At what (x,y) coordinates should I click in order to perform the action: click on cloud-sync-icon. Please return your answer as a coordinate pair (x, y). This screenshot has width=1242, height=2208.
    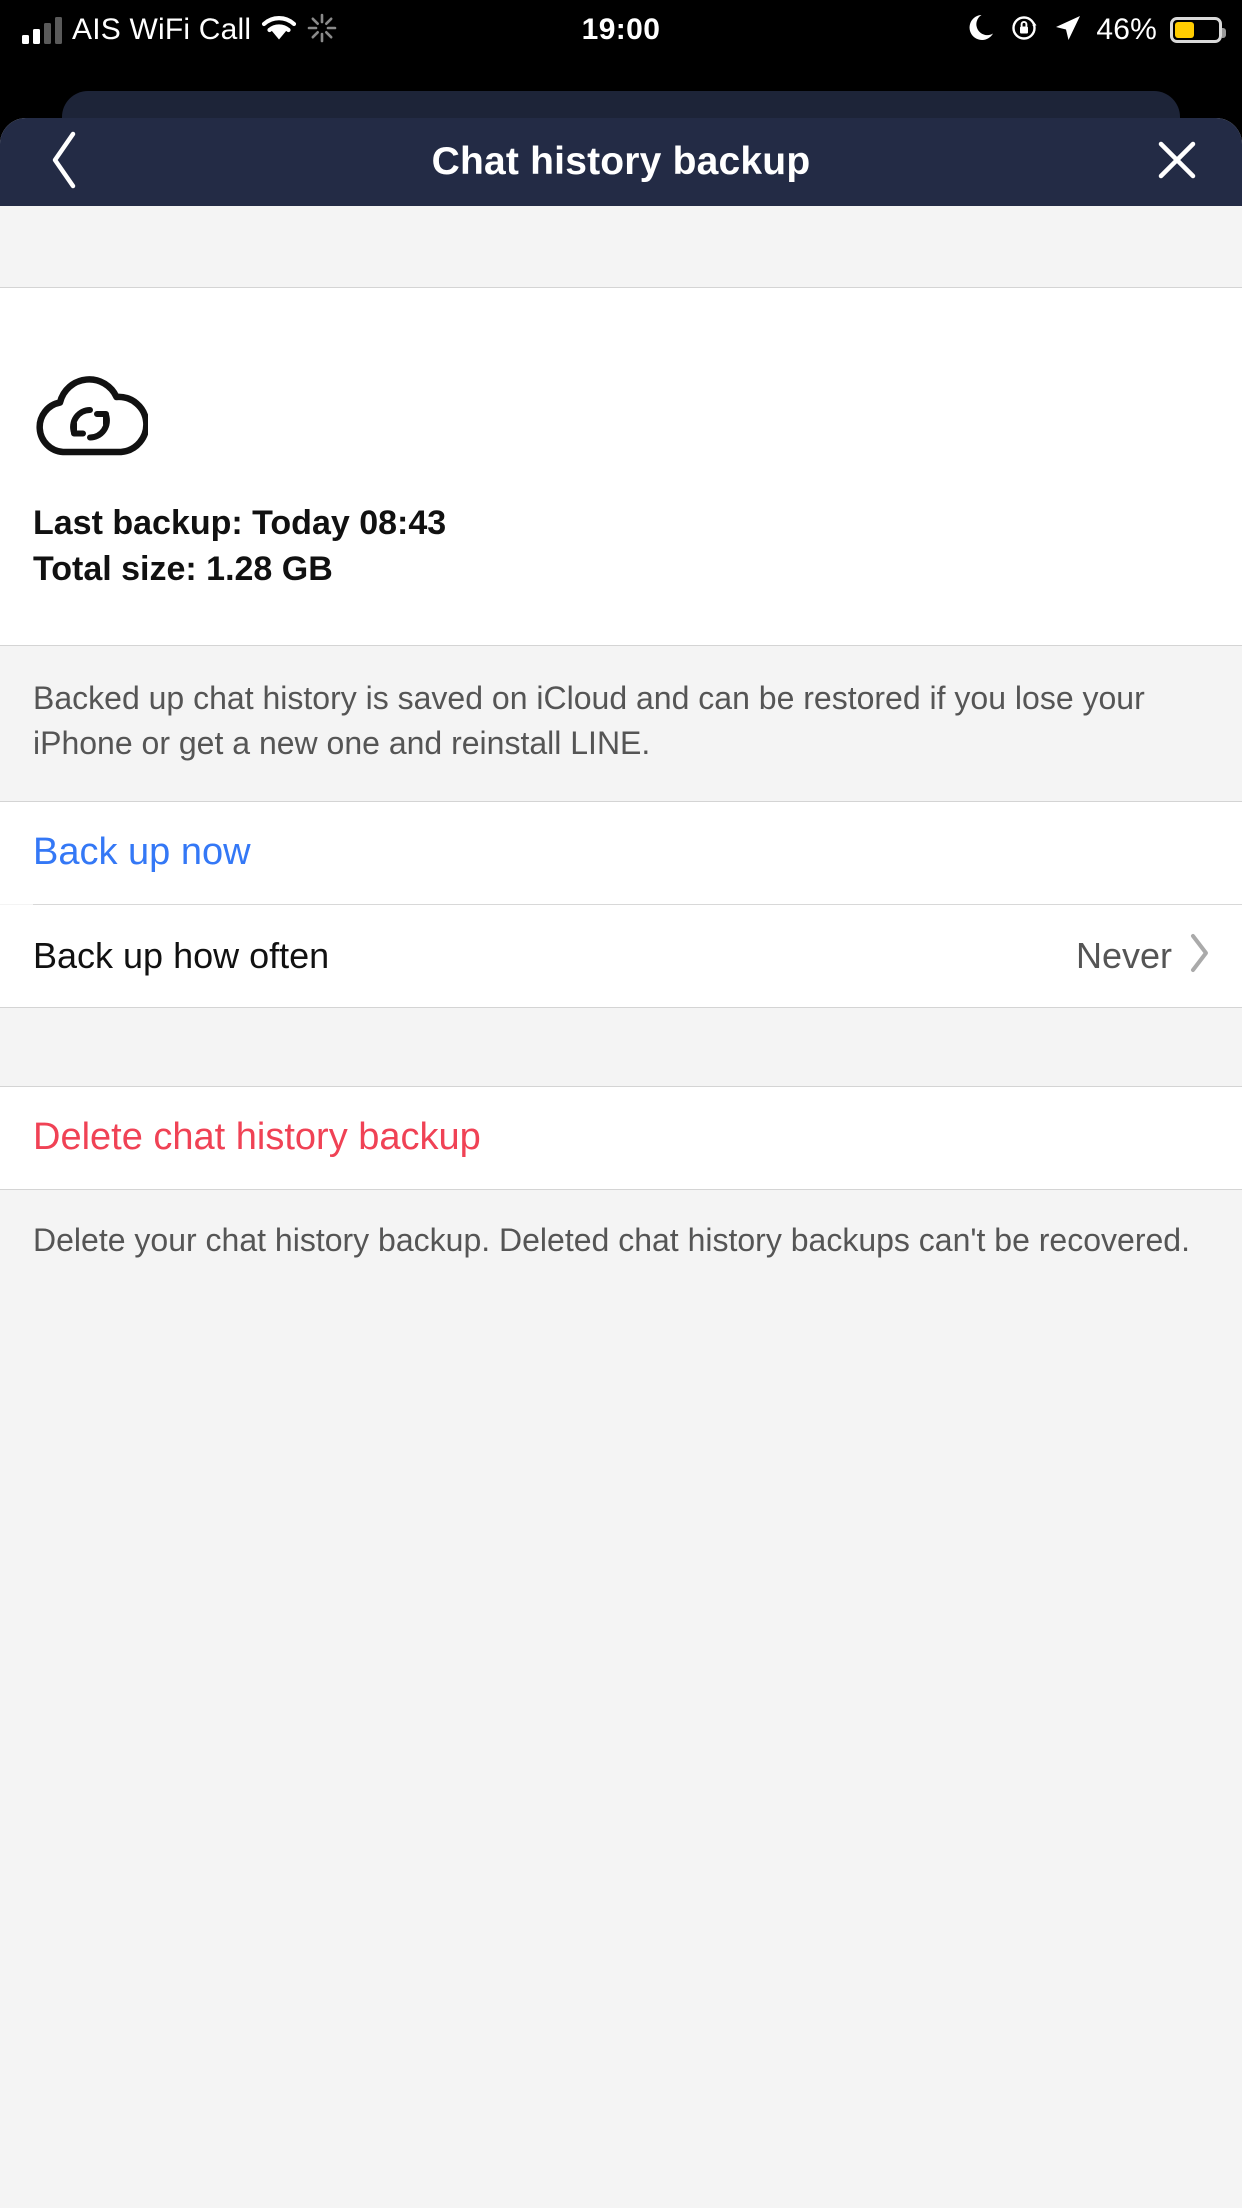
    Looking at the image, I should click on (621, 414).